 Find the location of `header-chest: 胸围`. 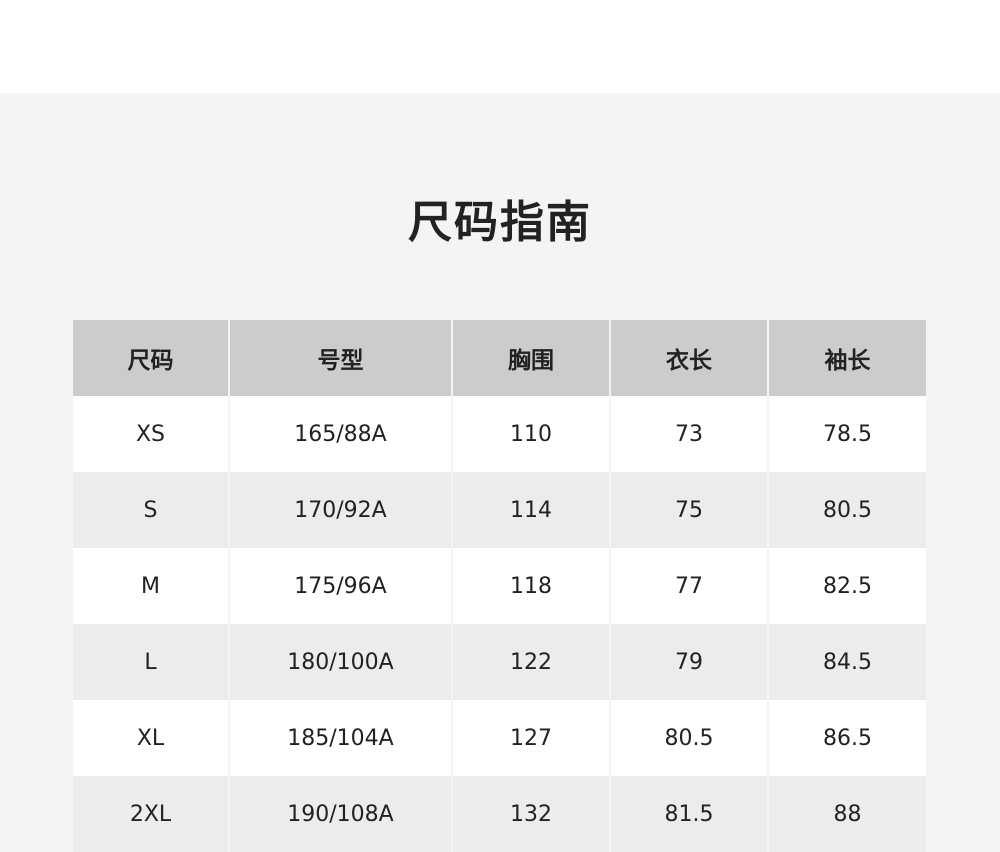

header-chest: 胸围 is located at coordinates (530, 358).